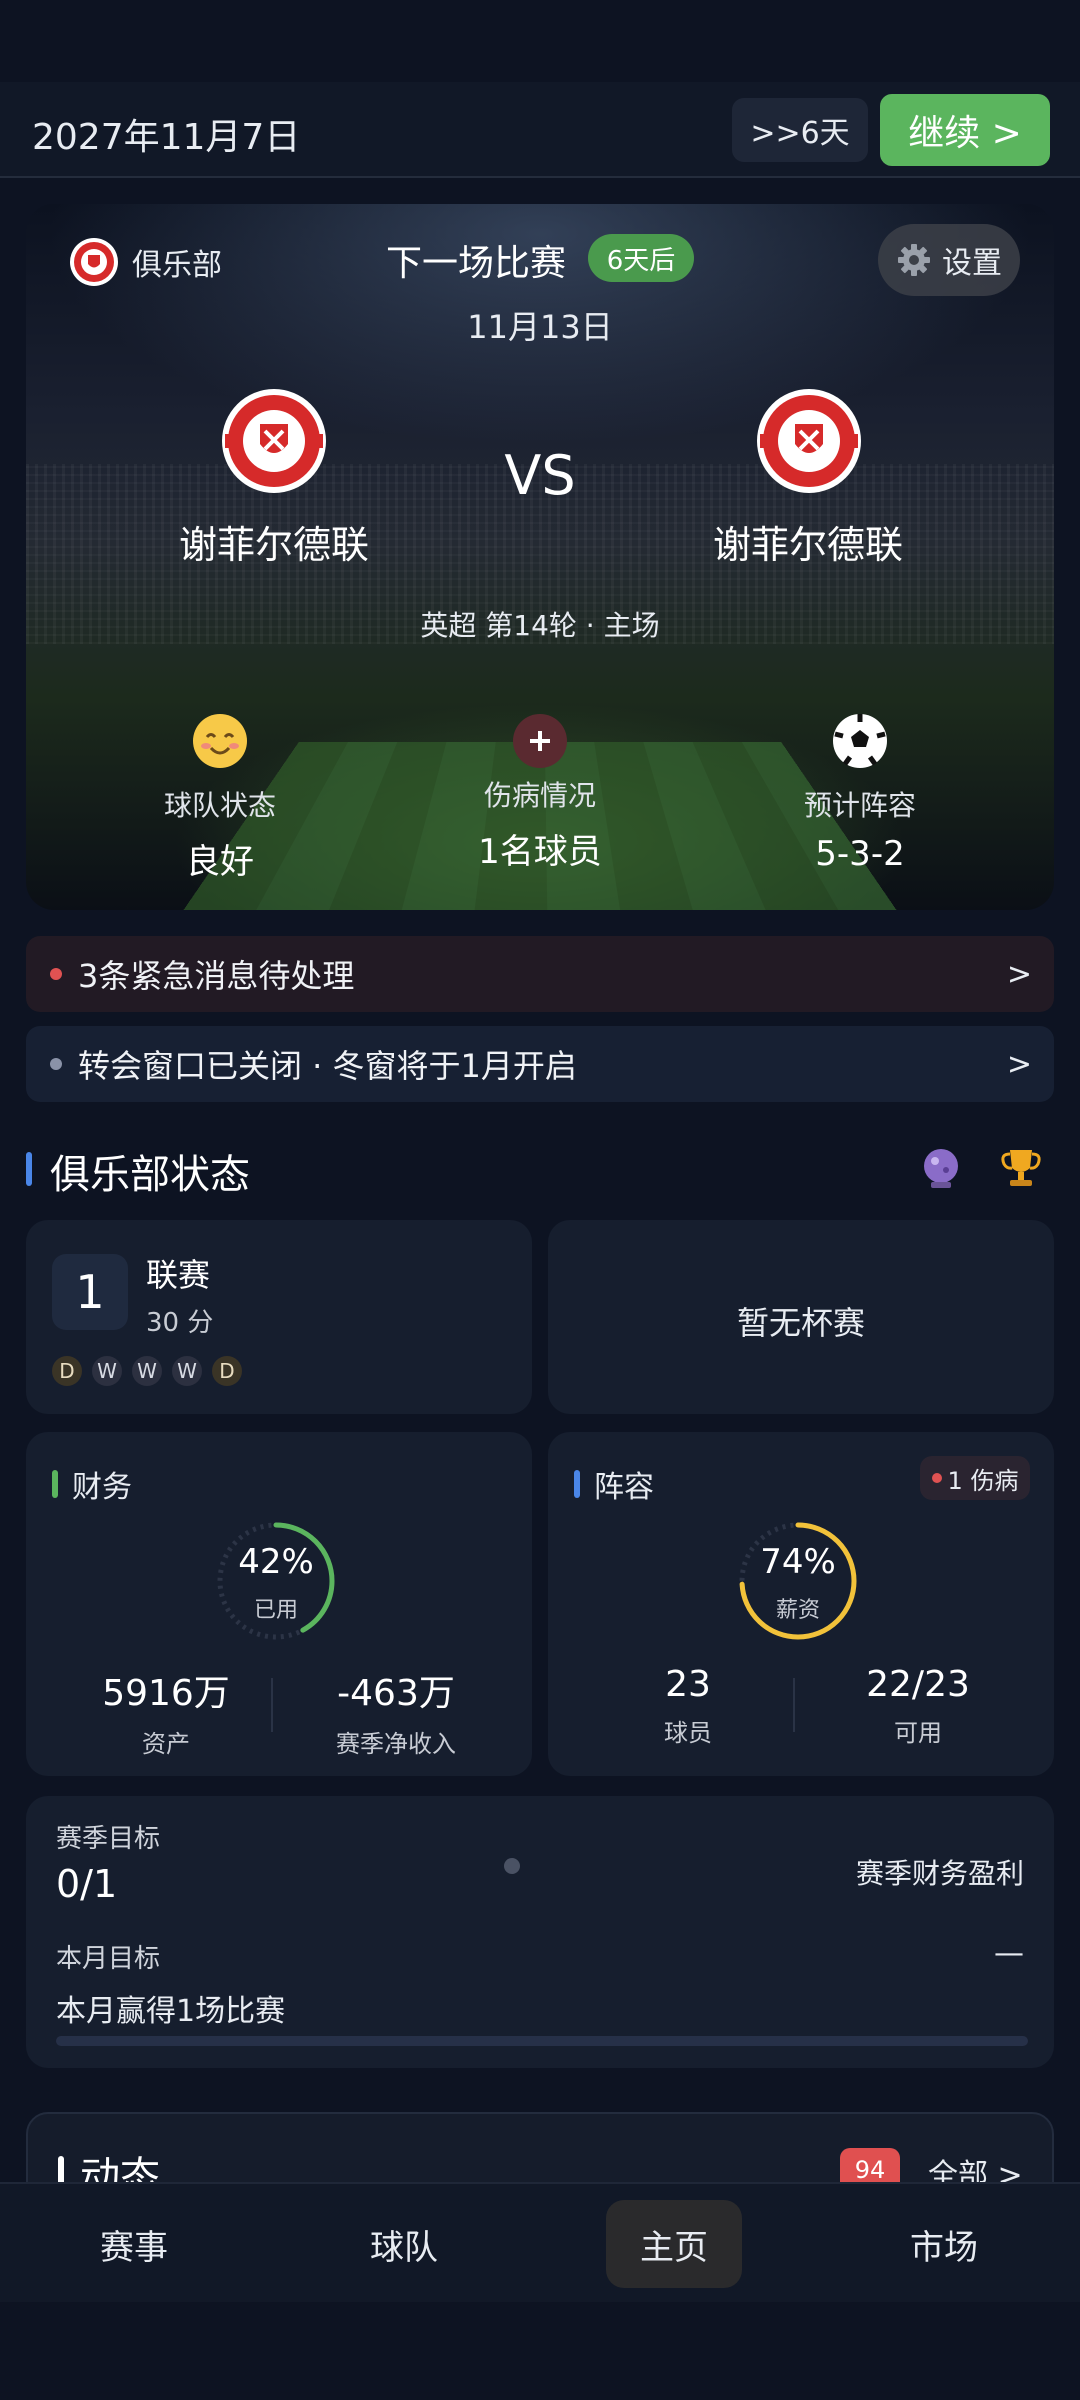 The width and height of the screenshot is (1080, 2400). What do you see at coordinates (166, 1693) in the screenshot?
I see `assets-value: 5916万` at bounding box center [166, 1693].